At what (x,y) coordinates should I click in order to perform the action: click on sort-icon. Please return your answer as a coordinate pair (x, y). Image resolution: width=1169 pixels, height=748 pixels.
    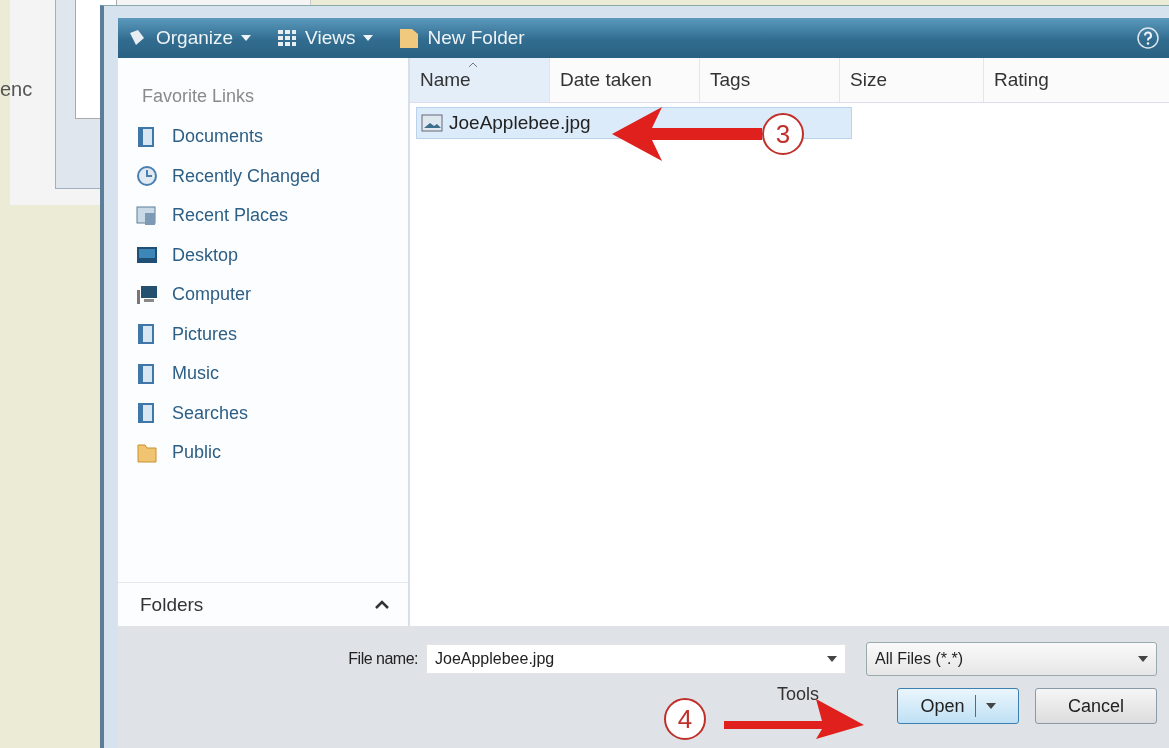
    Looking at the image, I should click on (473, 65).